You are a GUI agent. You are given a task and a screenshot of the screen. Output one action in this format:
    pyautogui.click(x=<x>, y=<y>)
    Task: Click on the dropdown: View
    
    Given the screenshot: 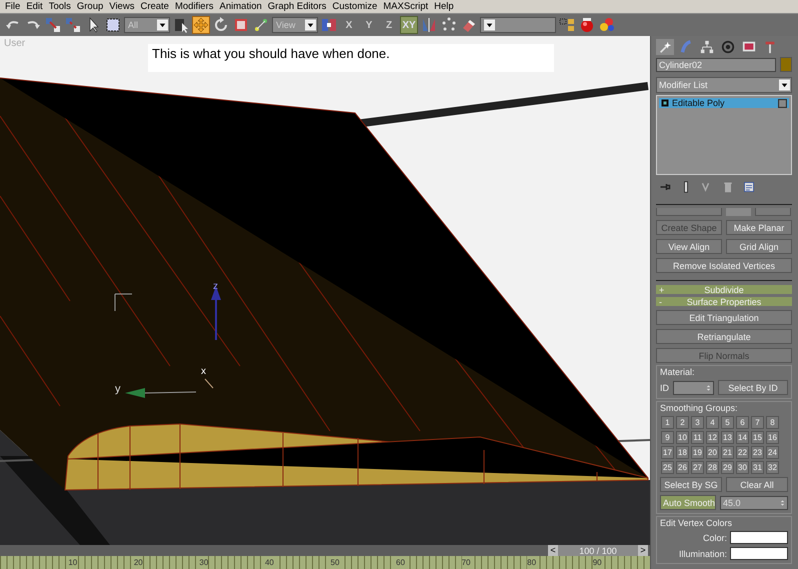 What is the action you would take?
    pyautogui.click(x=295, y=25)
    